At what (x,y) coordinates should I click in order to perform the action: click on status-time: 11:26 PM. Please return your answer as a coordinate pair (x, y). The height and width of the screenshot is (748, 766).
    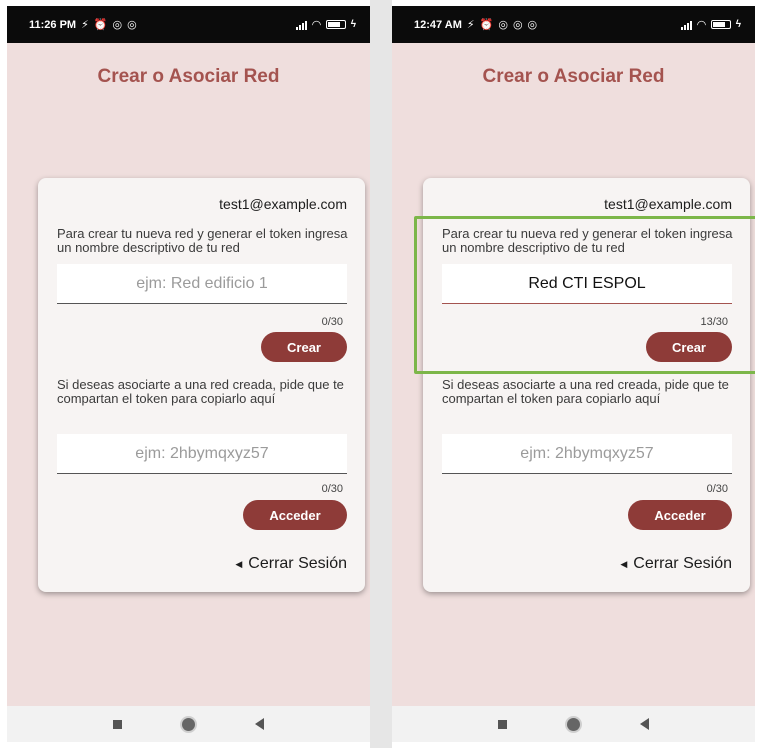
    Looking at the image, I should click on (53, 24).